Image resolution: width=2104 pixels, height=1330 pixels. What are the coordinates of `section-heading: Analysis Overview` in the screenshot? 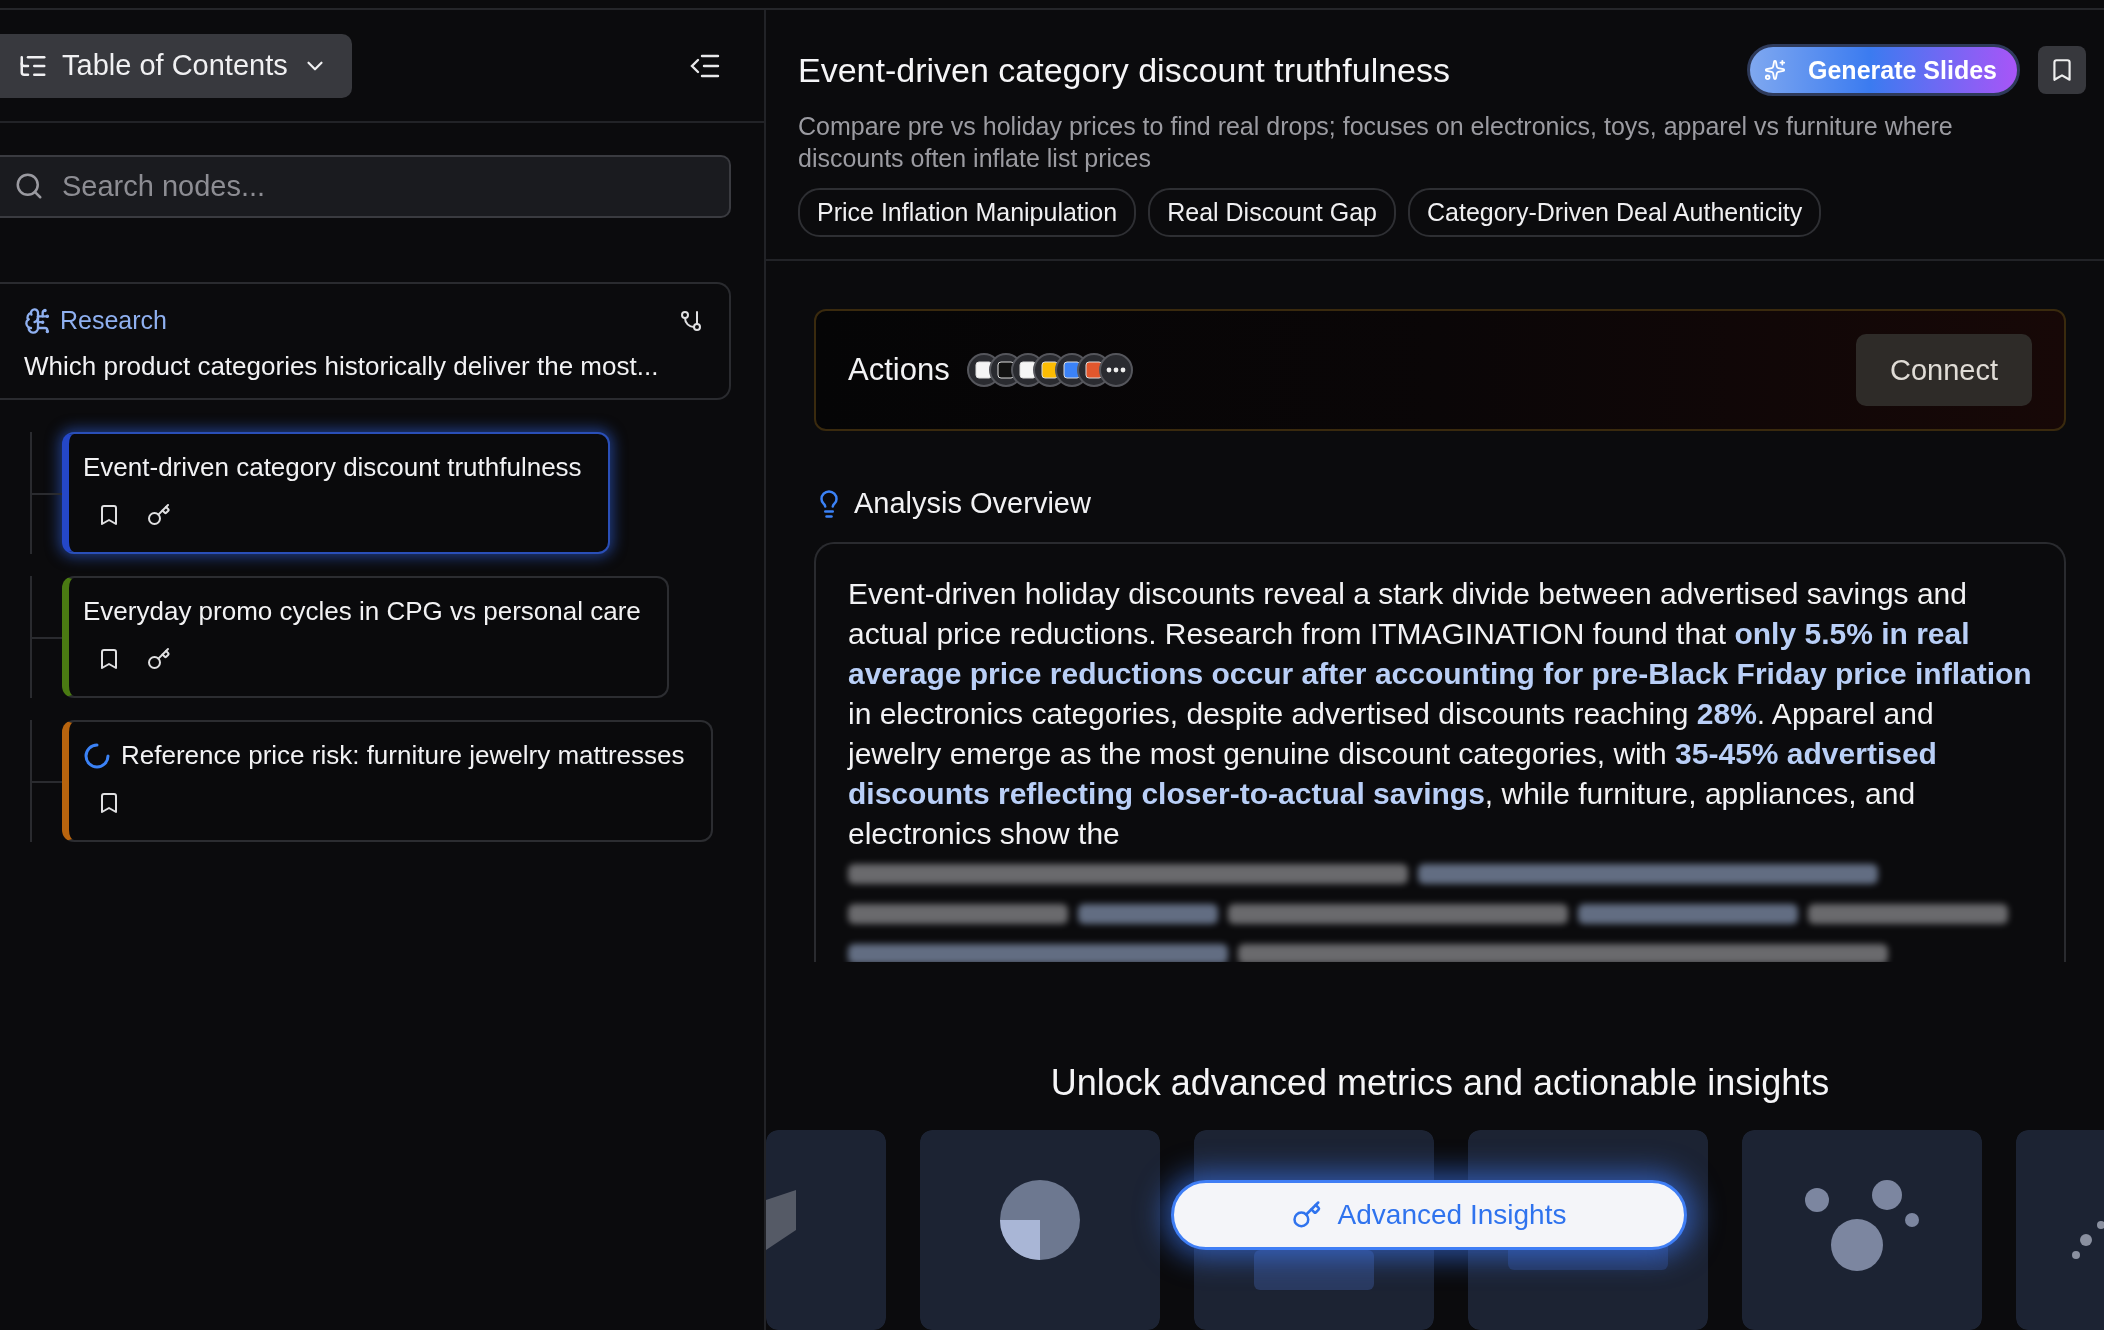 It's located at (972, 503).